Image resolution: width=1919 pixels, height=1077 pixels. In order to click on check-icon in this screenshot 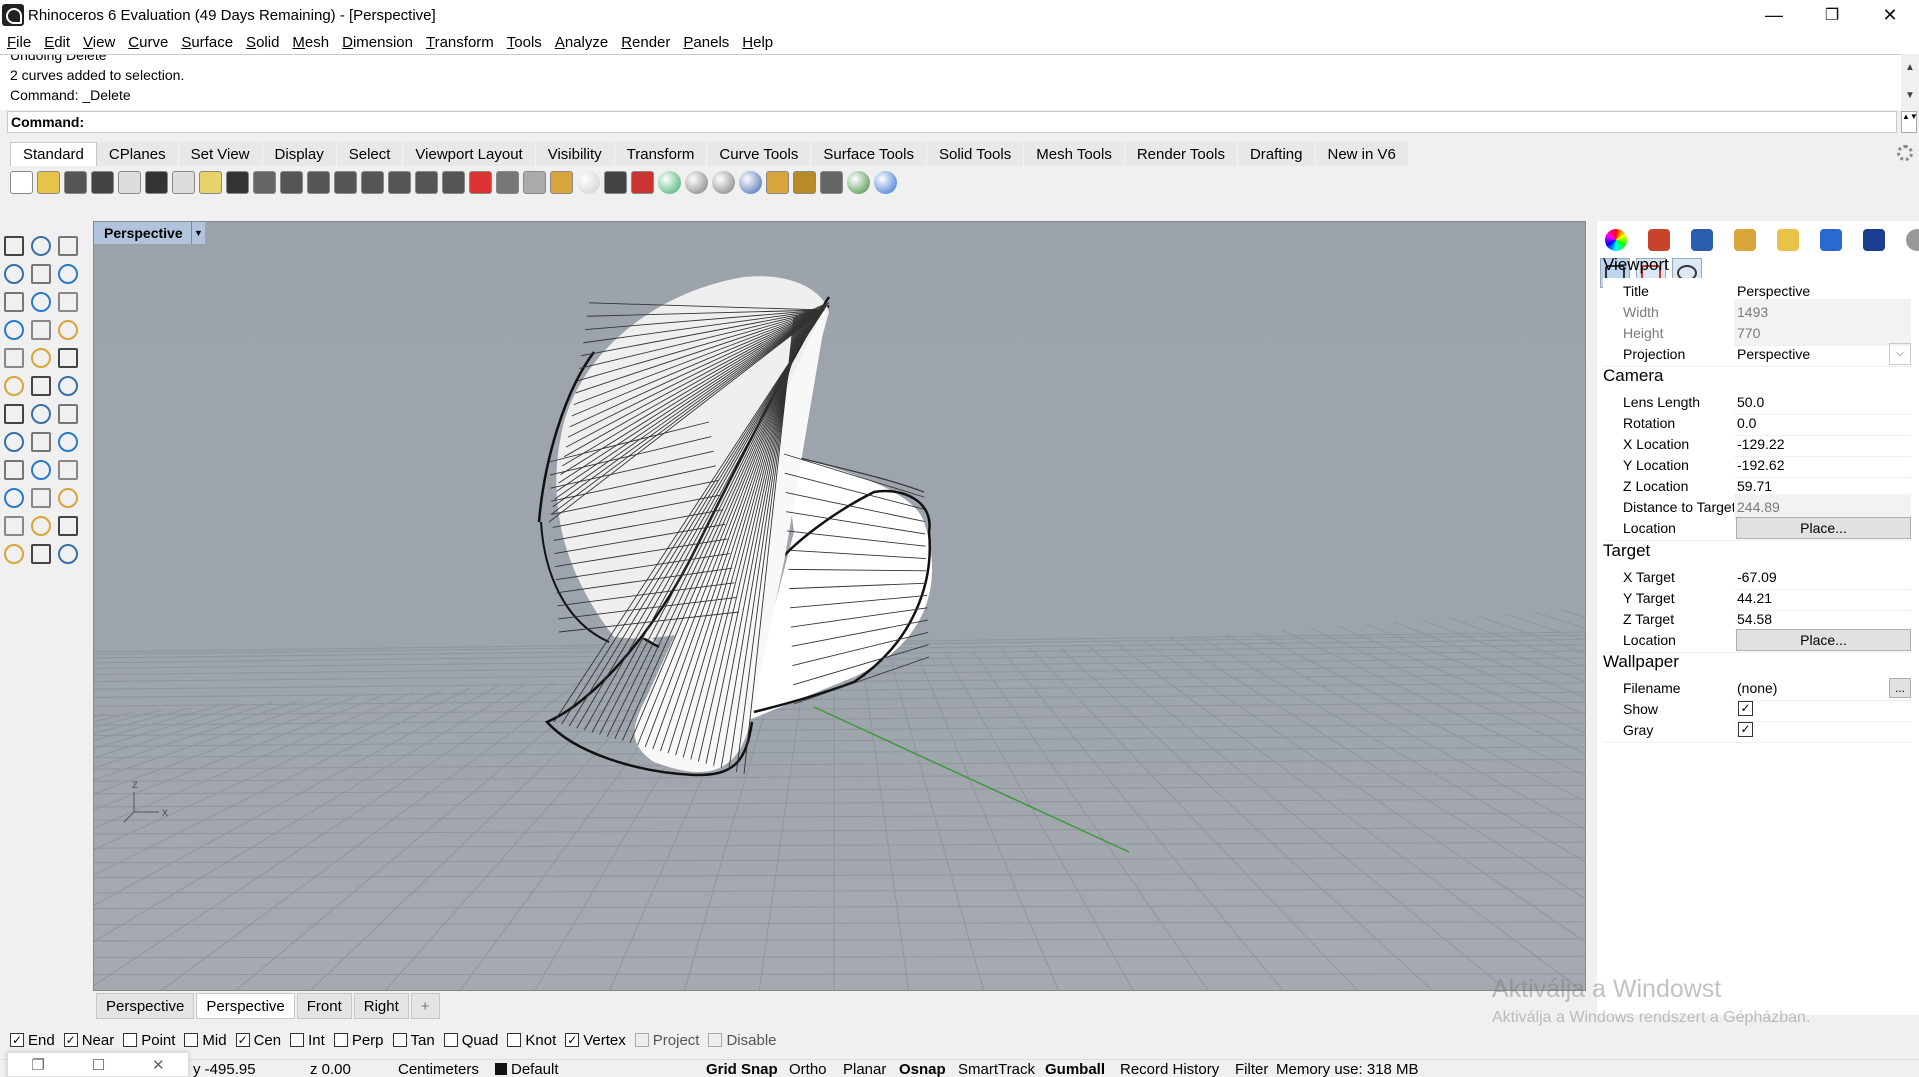, I will do `click(14, 554)`.